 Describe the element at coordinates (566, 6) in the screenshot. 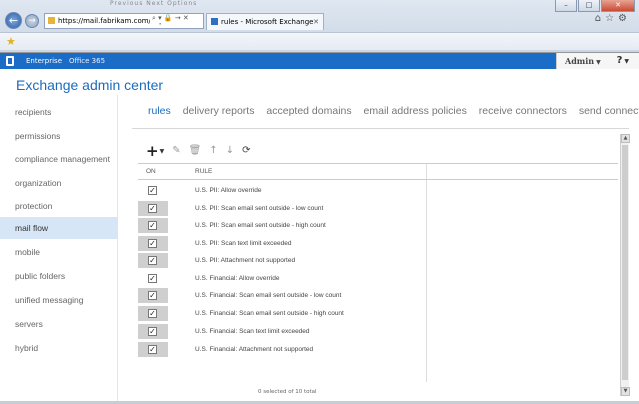

I see `minimize-button: –` at that location.